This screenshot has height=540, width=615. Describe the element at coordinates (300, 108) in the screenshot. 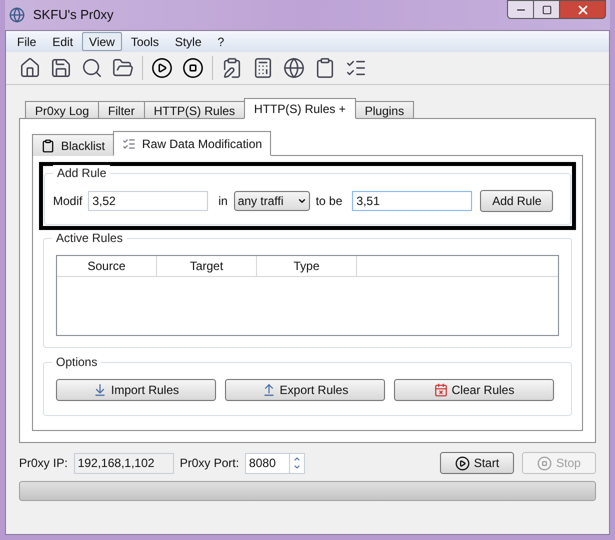

I see `tab: HTTP(S) Rules +` at that location.